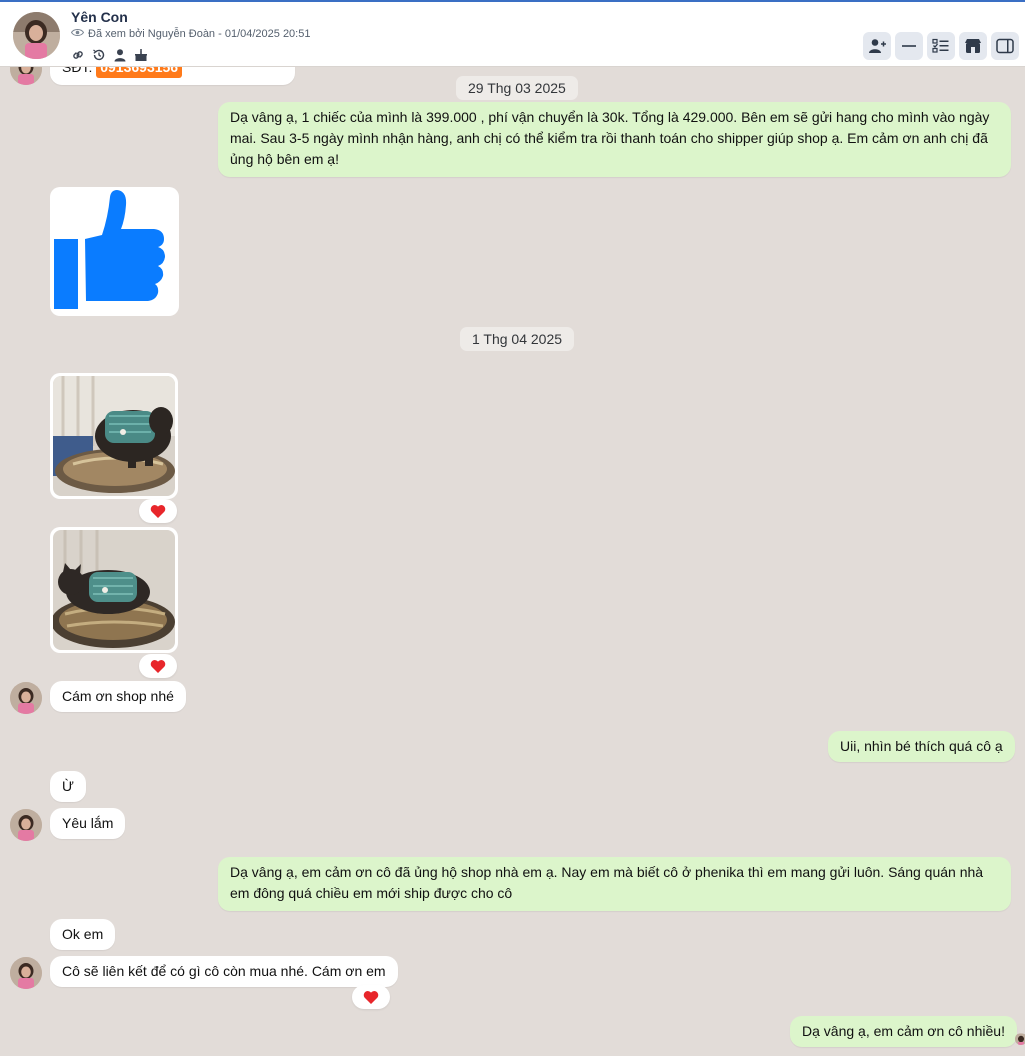 Image resolution: width=1025 pixels, height=1056 pixels. Describe the element at coordinates (77, 54) in the screenshot. I see `link-icon` at that location.